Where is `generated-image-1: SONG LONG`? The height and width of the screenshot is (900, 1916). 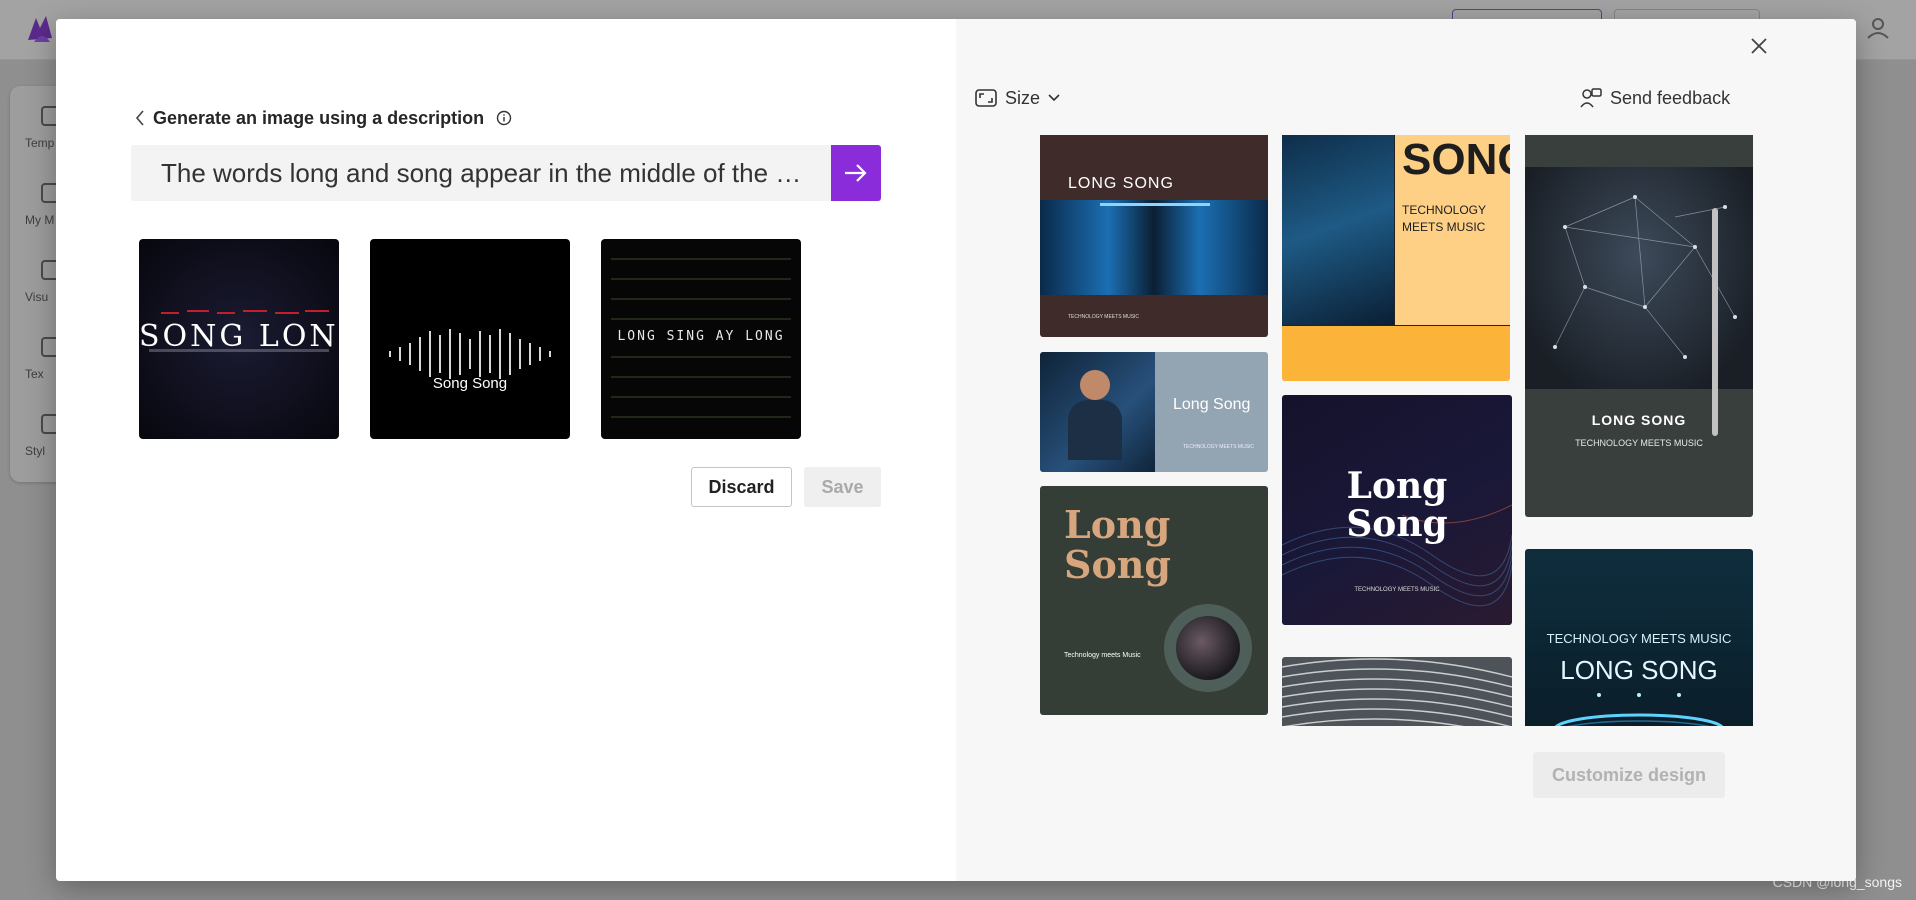 generated-image-1: SONG LONG is located at coordinates (239, 339).